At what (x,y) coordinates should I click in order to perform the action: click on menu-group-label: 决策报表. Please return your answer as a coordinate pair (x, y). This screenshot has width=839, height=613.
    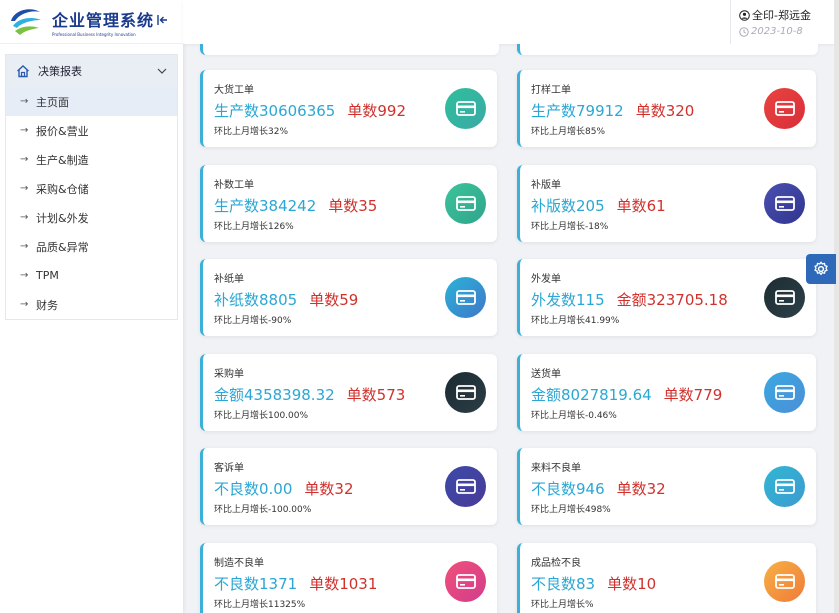
    Looking at the image, I should click on (60, 71).